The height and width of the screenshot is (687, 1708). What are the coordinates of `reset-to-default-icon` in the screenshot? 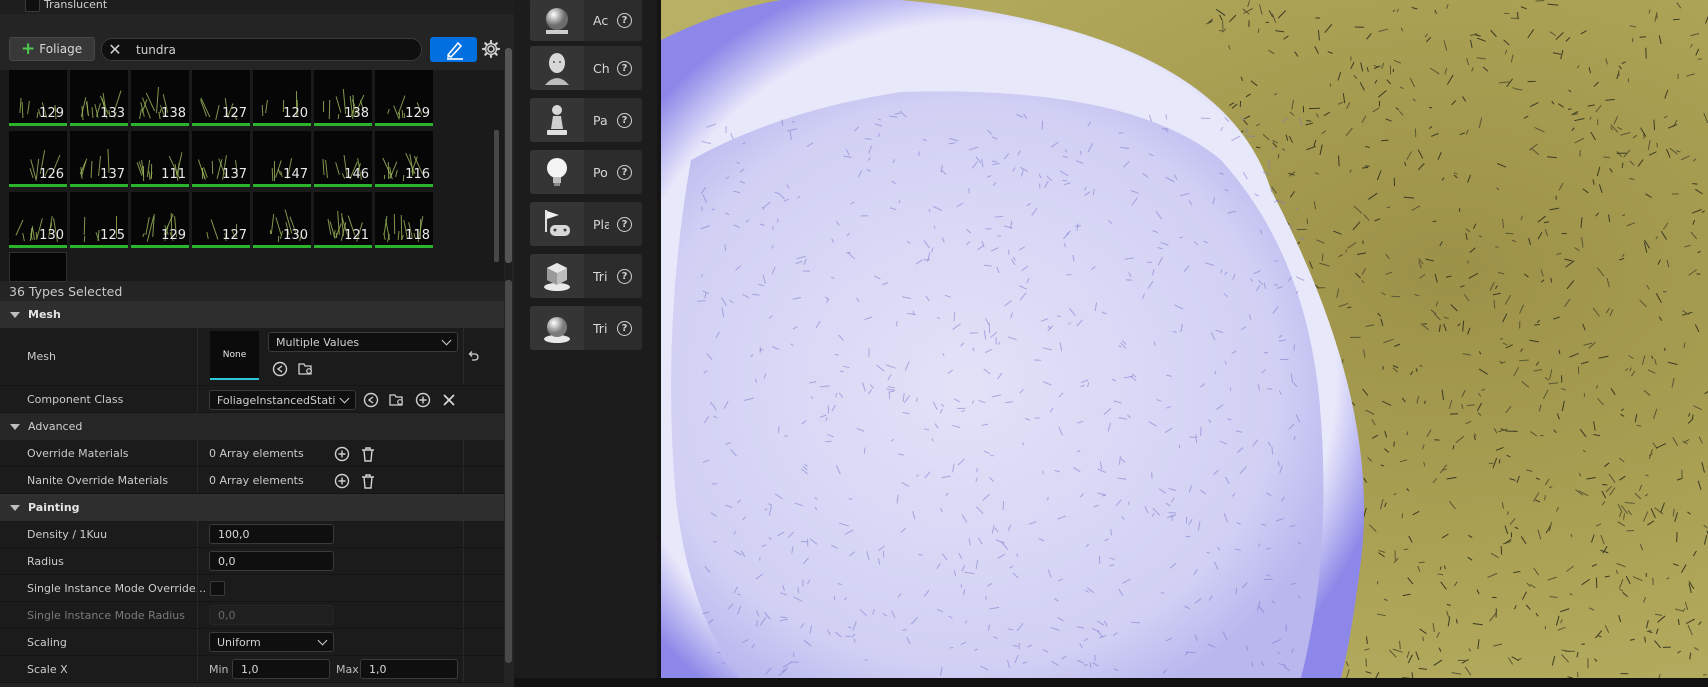 It's located at (473, 357).